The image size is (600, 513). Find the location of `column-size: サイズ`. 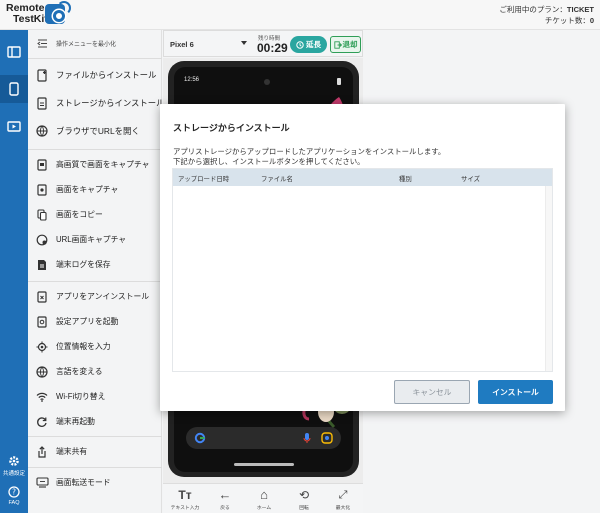

column-size: サイズ is located at coordinates (470, 178).